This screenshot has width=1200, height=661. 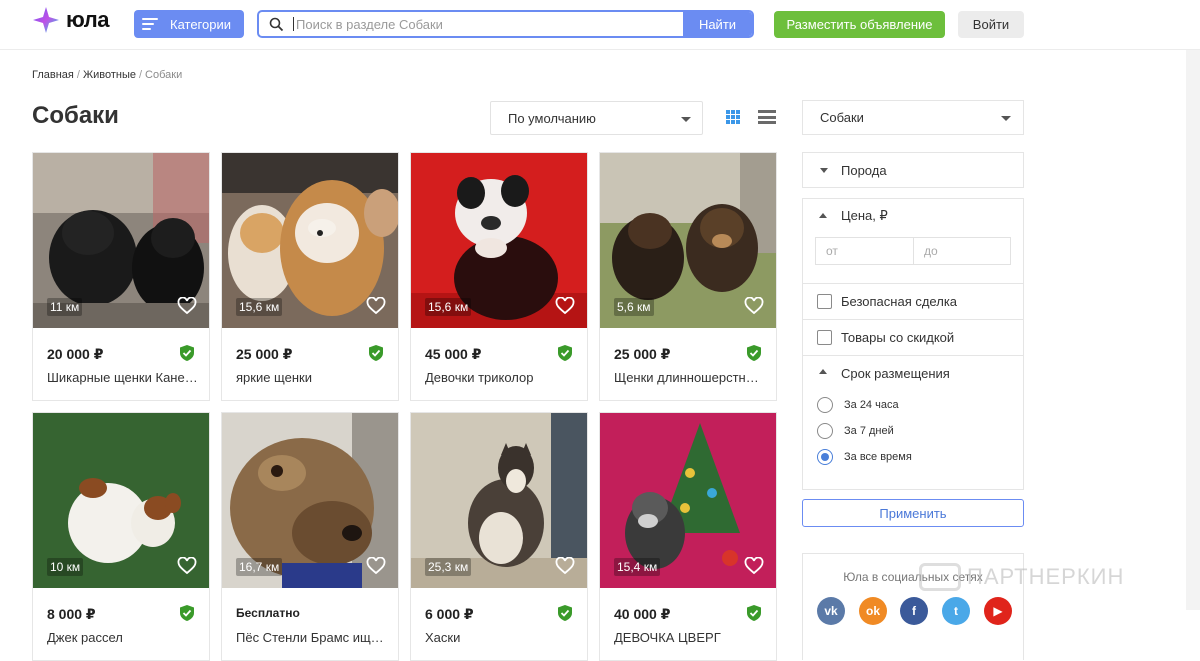 I want to click on listing-price: 8 000 ₽, so click(x=71, y=614).